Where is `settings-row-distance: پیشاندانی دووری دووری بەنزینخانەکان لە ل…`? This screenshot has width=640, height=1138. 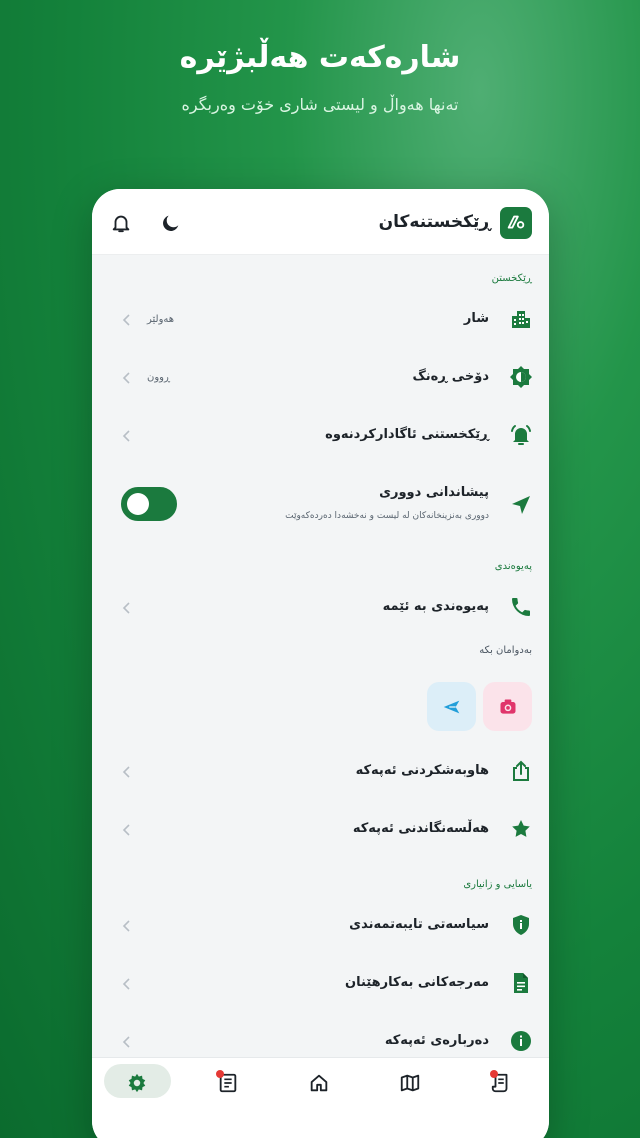
settings-row-distance: پیشاندانی دووری دووری بەنزینخانەکان لە ل… is located at coordinates (320, 506).